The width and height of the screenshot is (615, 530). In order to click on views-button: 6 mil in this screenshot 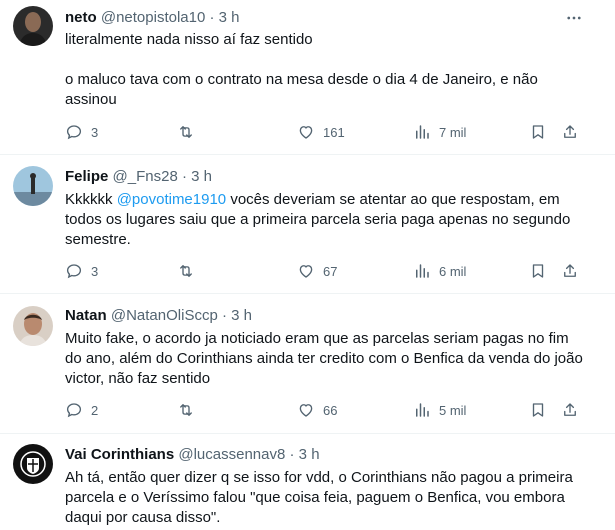, I will do `click(439, 271)`.